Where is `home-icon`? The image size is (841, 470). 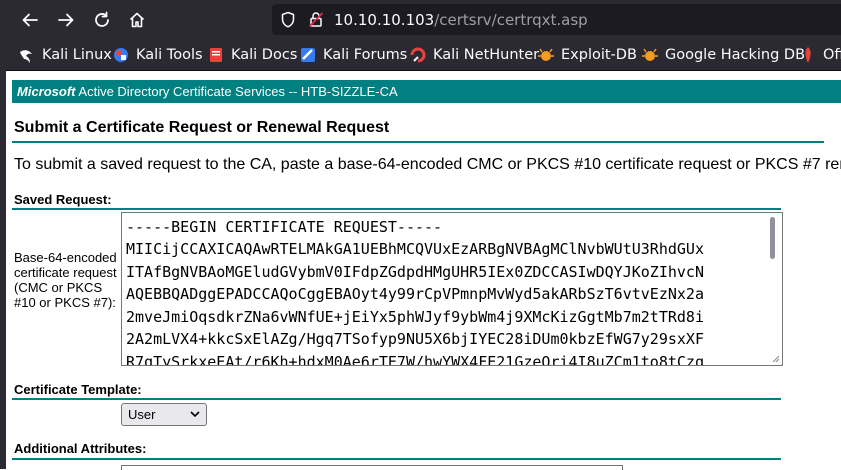
home-icon is located at coordinates (137, 20).